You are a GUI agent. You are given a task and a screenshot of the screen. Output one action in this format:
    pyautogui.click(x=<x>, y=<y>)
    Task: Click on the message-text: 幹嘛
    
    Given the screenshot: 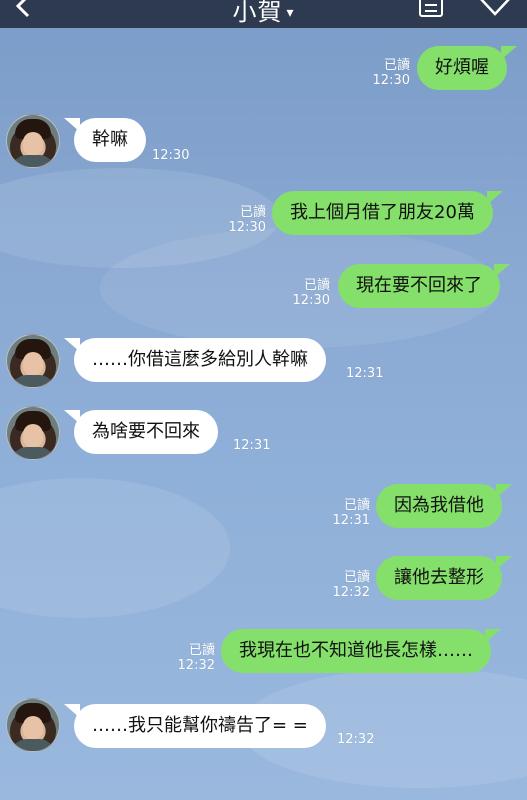 What is the action you would take?
    pyautogui.click(x=110, y=139)
    